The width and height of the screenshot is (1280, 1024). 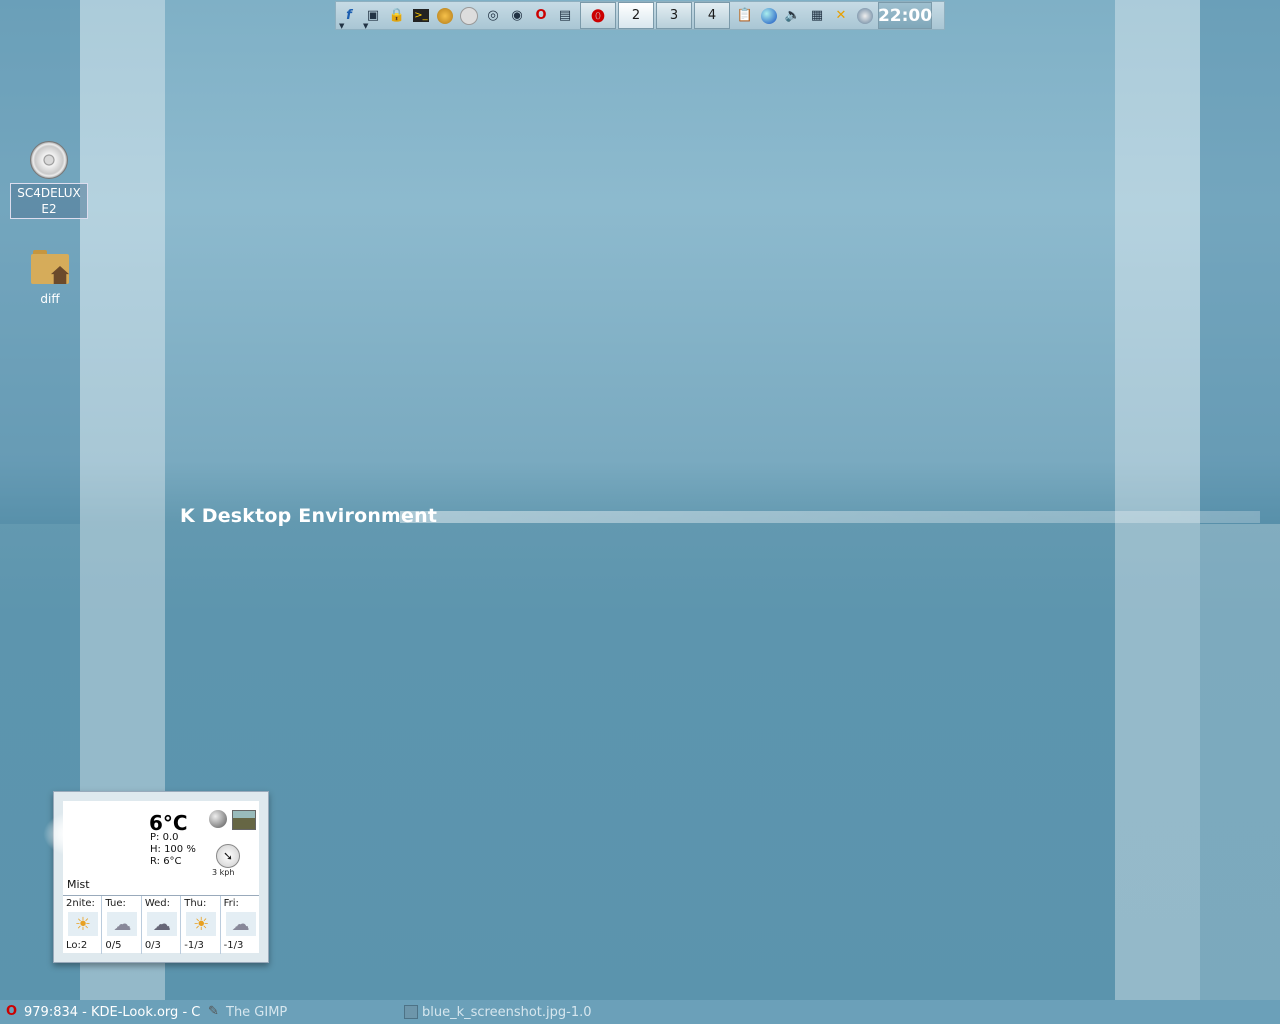 What do you see at coordinates (112, 1012) in the screenshot?
I see `task-label: 979:834 - KDE-Look.org - C` at bounding box center [112, 1012].